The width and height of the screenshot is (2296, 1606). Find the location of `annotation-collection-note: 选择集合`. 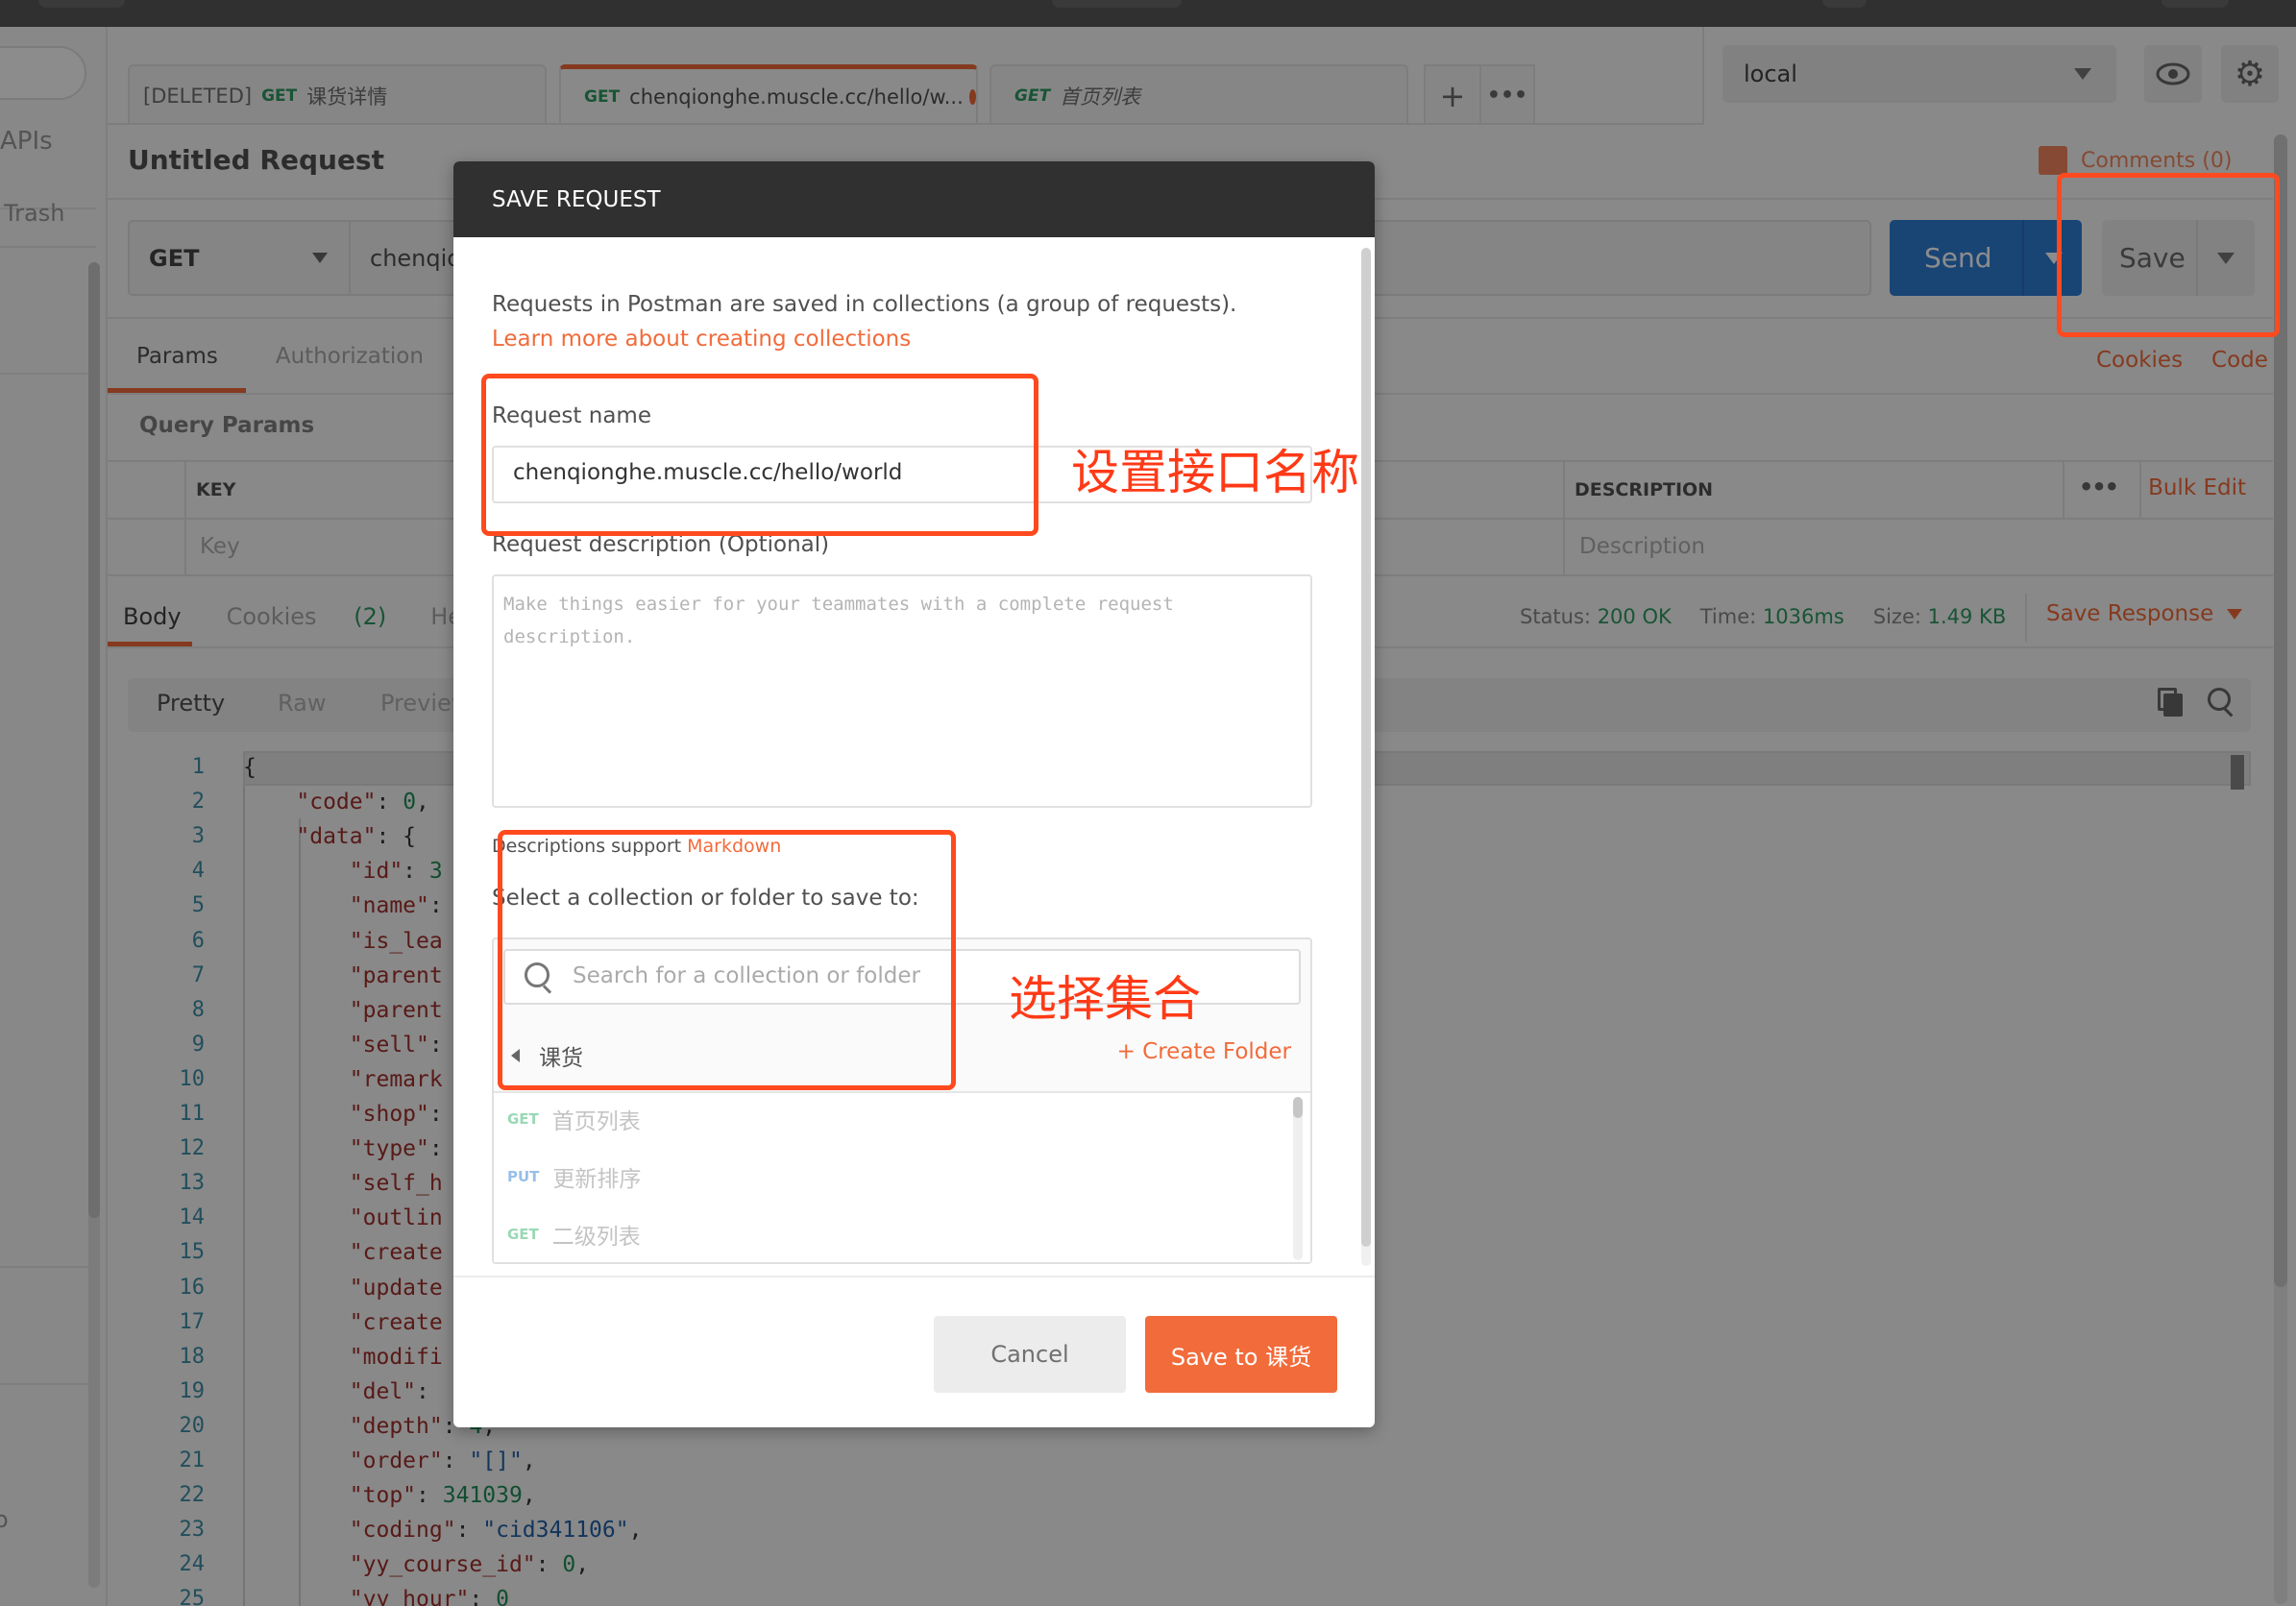

annotation-collection-note: 选择集合 is located at coordinates (1105, 999).